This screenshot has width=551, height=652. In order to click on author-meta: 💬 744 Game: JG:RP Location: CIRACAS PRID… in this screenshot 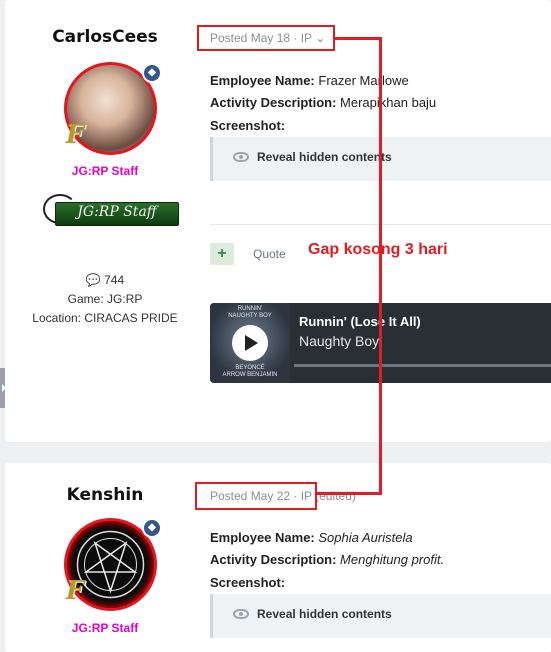, I will do `click(105, 299)`.